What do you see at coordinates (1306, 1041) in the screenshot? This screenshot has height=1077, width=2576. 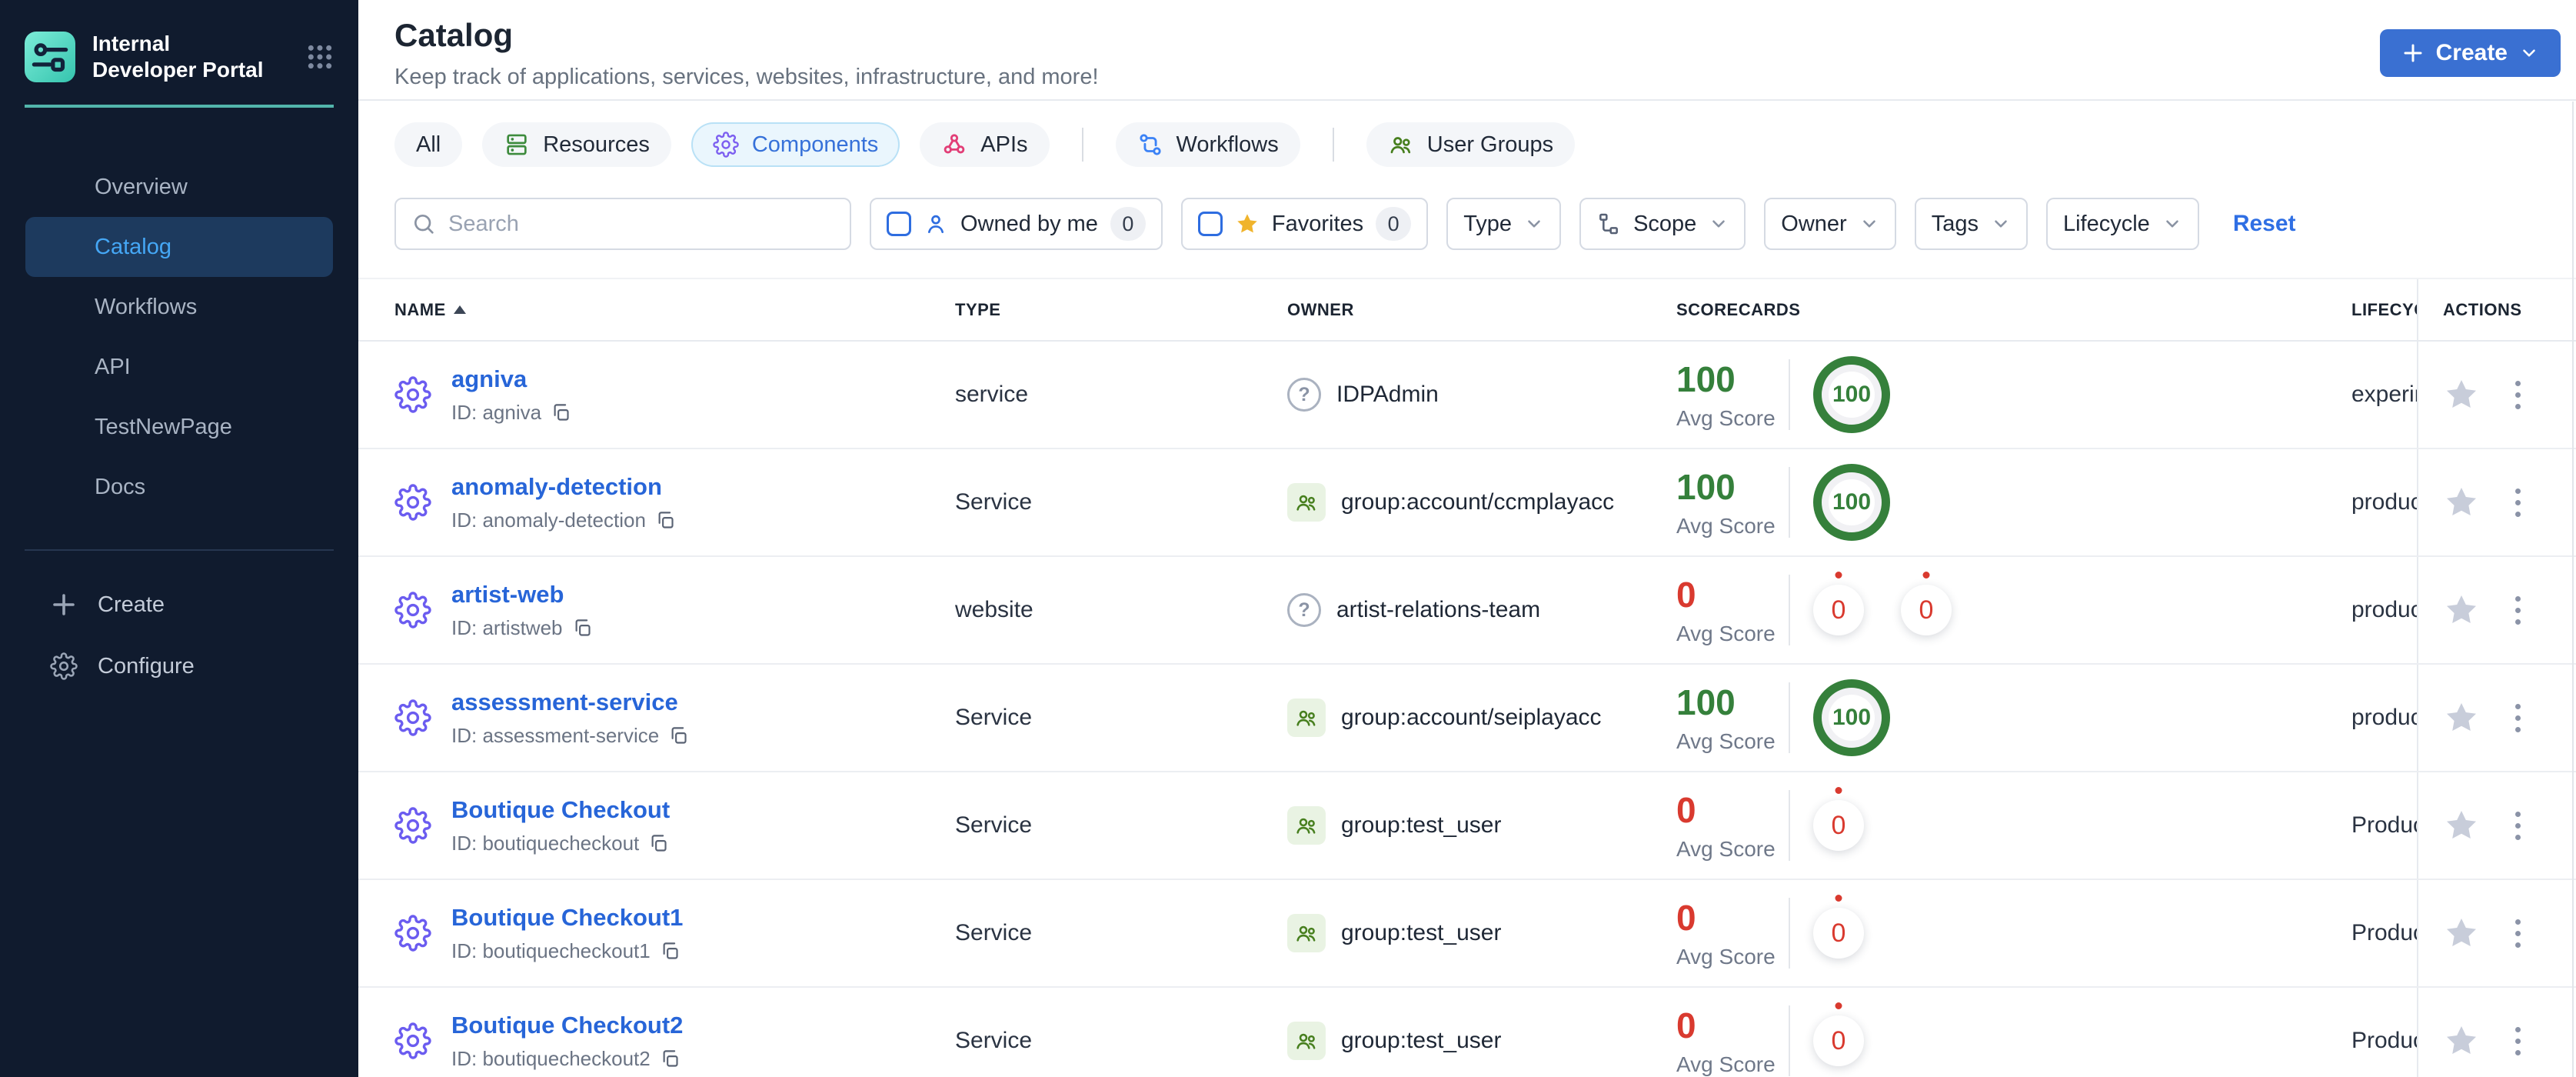 I see `group-icon` at bounding box center [1306, 1041].